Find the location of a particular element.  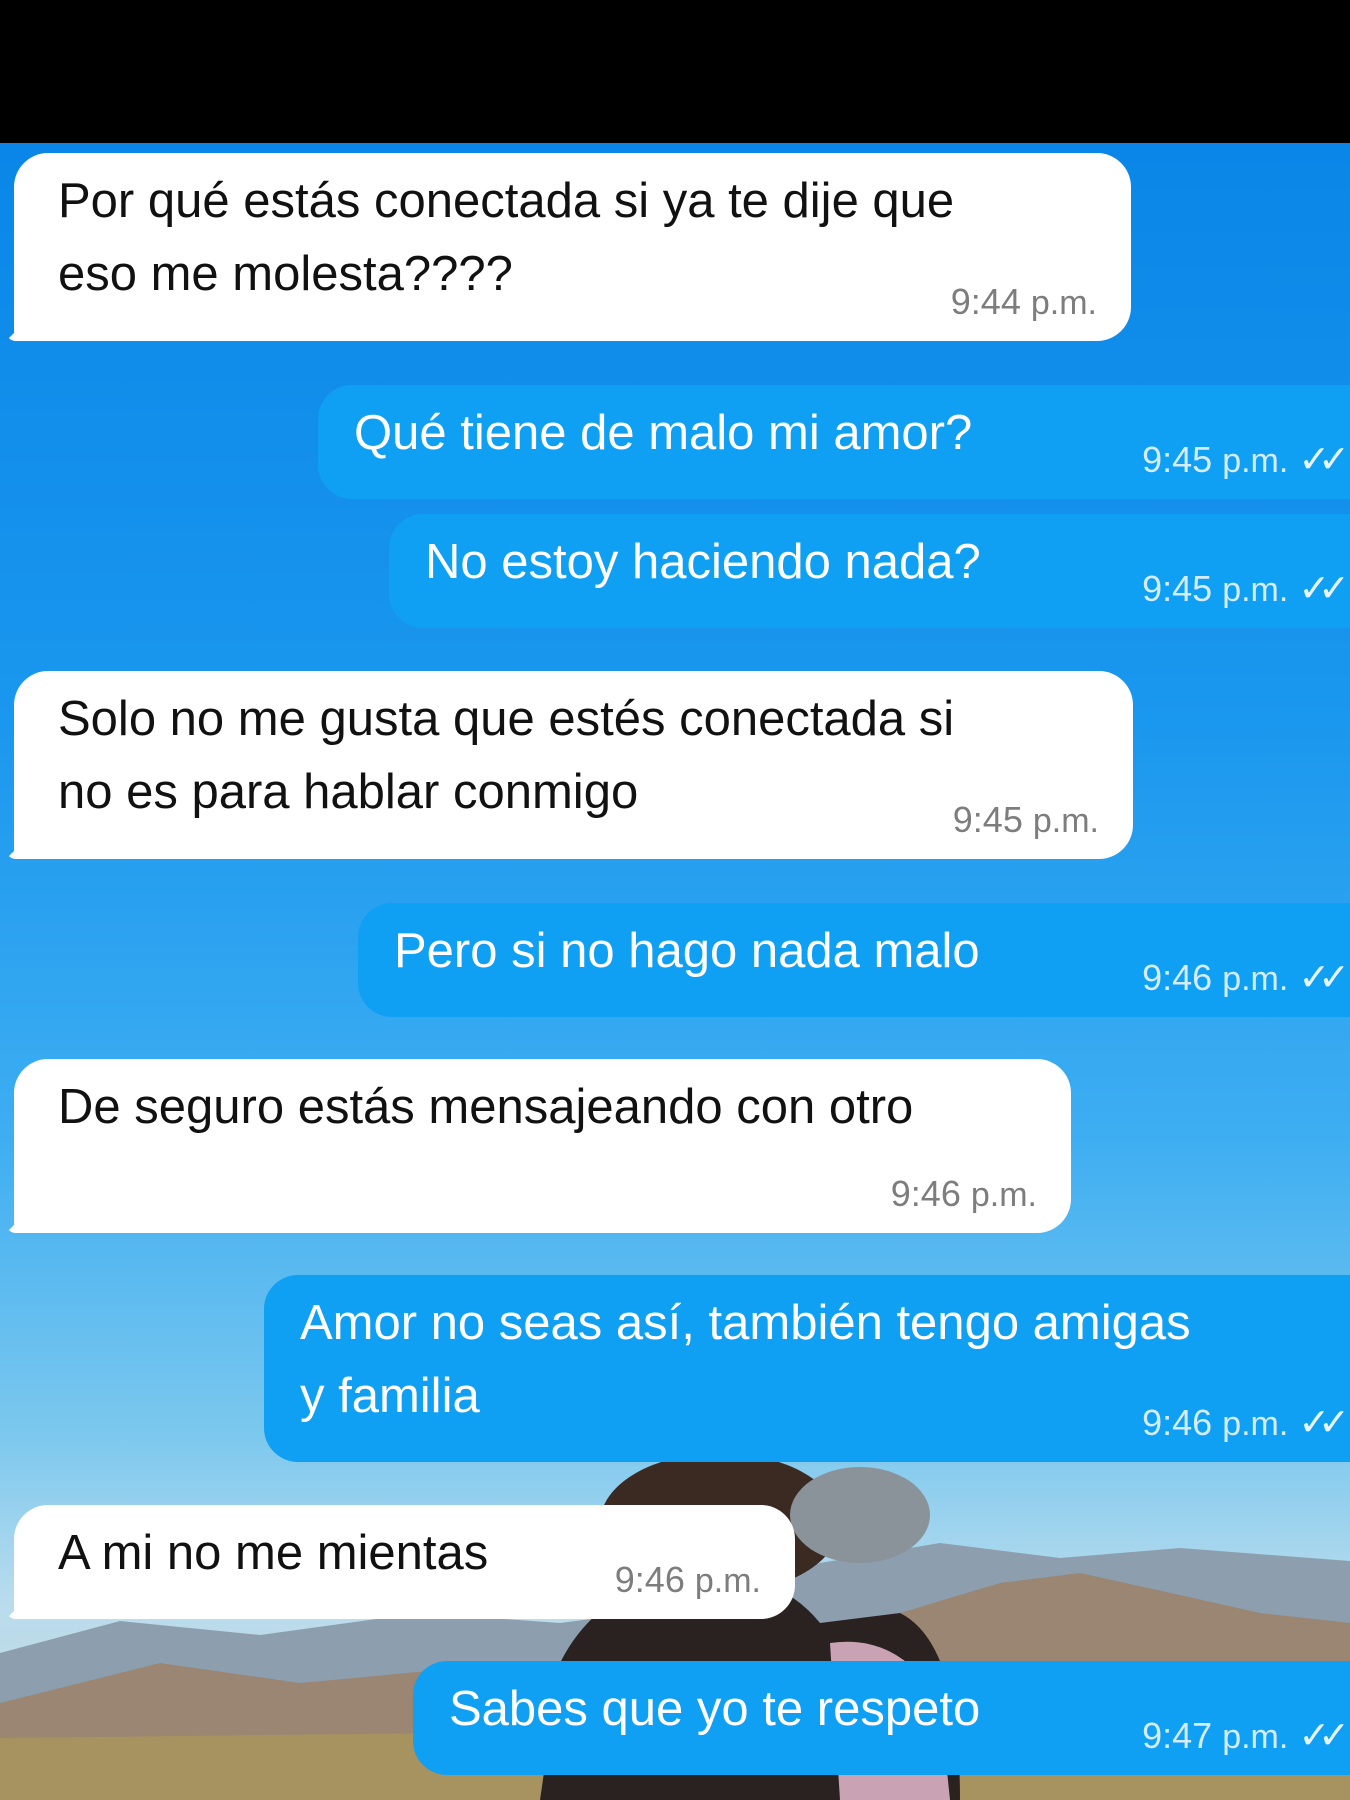

message-text: eso me molesta???? is located at coordinates (285, 274).